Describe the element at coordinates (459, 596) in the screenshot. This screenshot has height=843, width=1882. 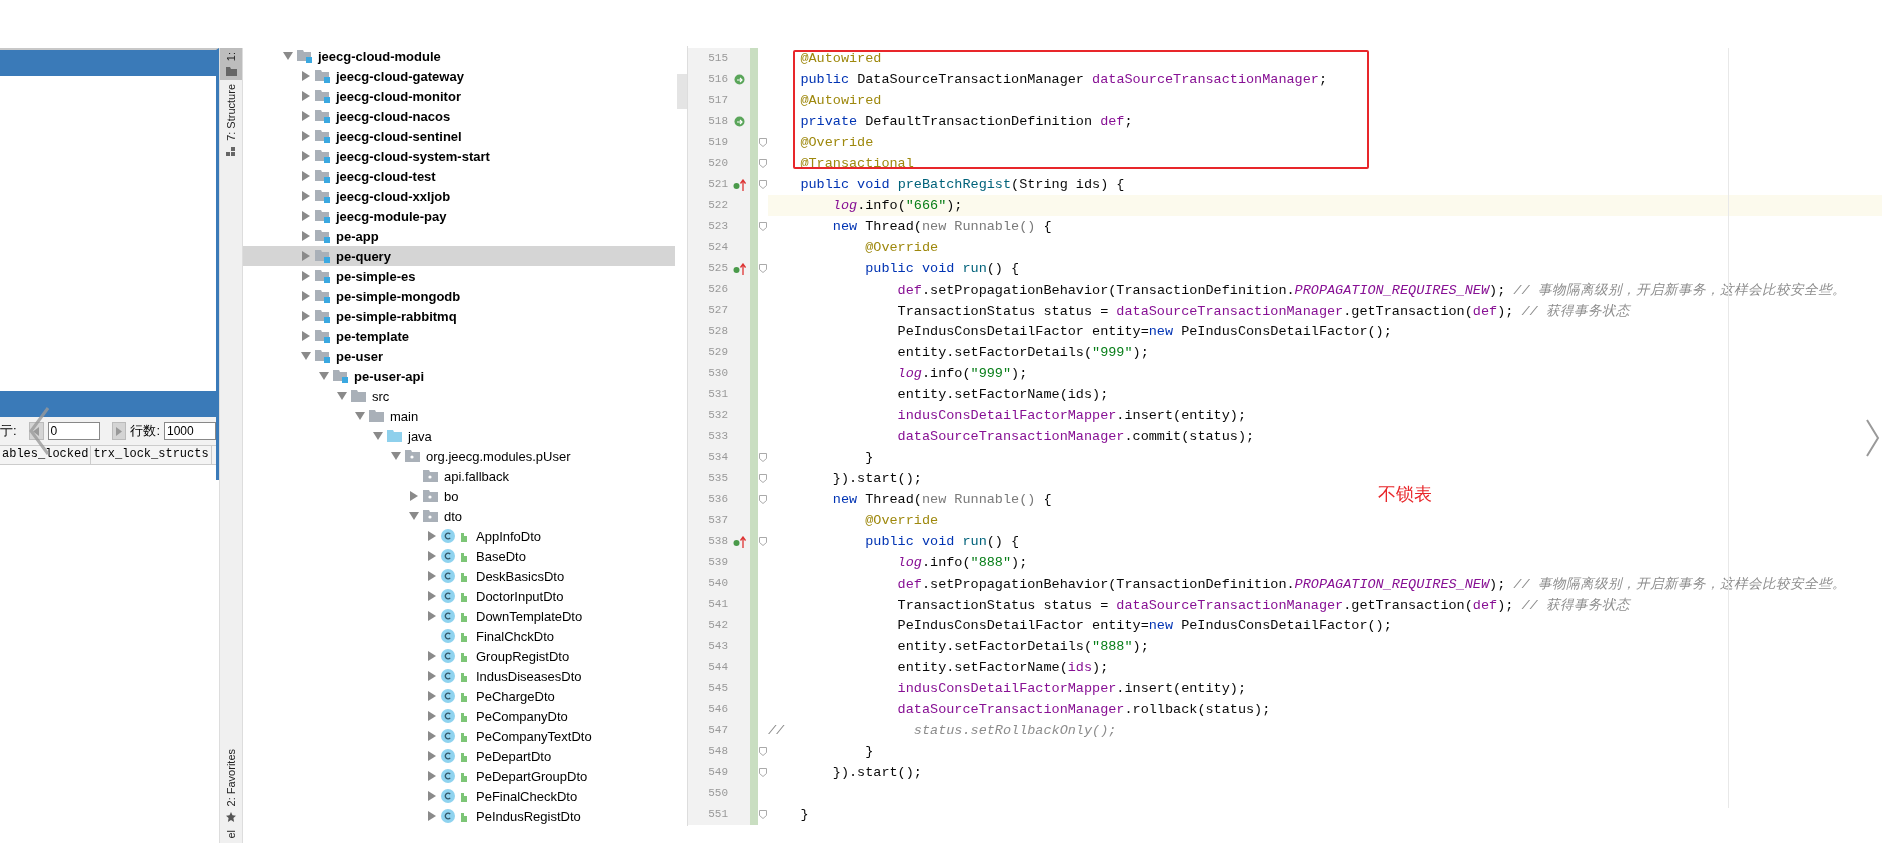
I see `tree-item: DoctorInputDto` at that location.